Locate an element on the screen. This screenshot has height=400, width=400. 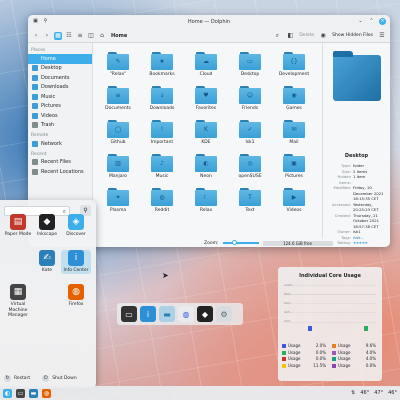
folder-item: ✎ "Relax" is located at coordinates (118, 63).